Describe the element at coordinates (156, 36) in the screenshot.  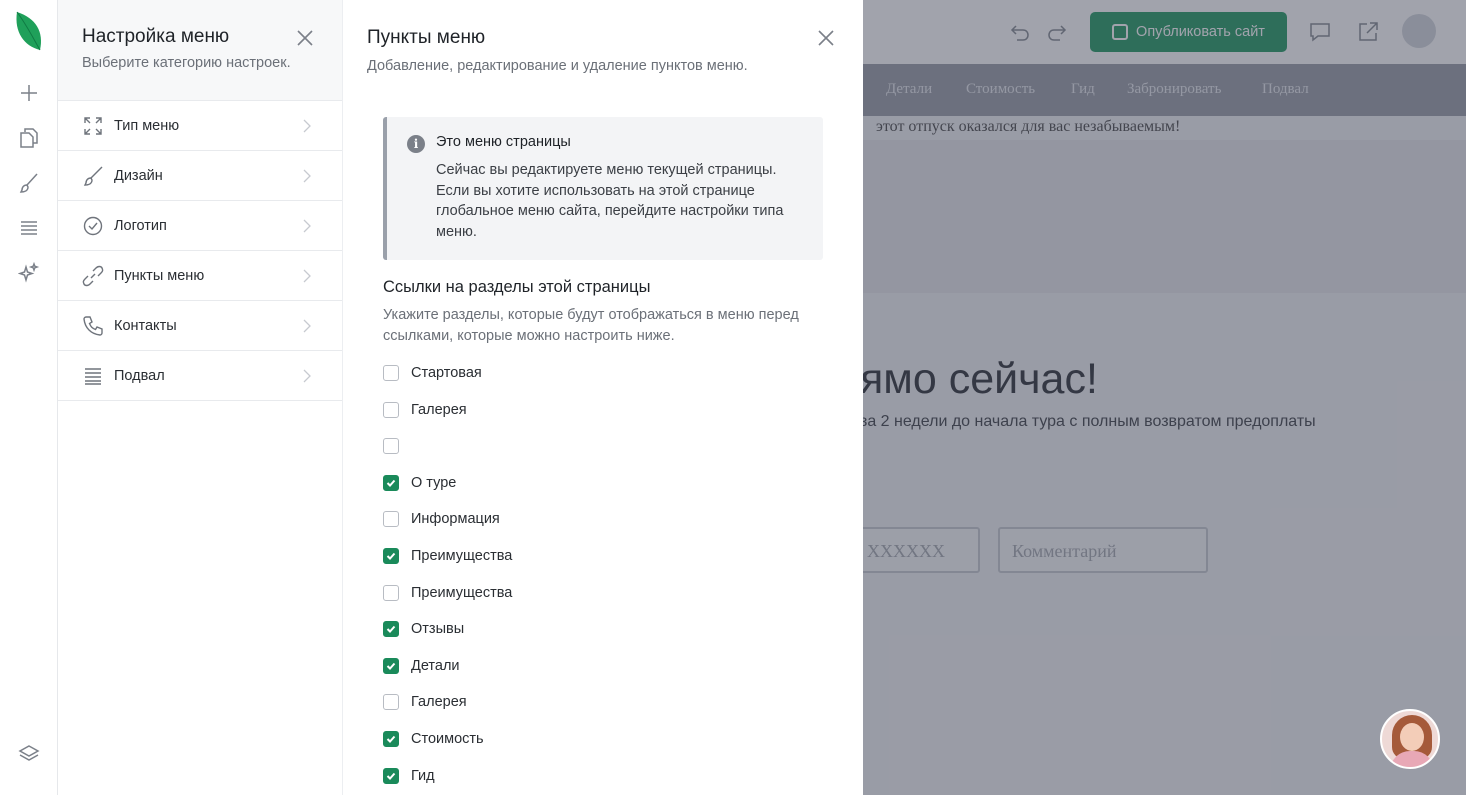
I see `settings-title: Настройка меню` at that location.